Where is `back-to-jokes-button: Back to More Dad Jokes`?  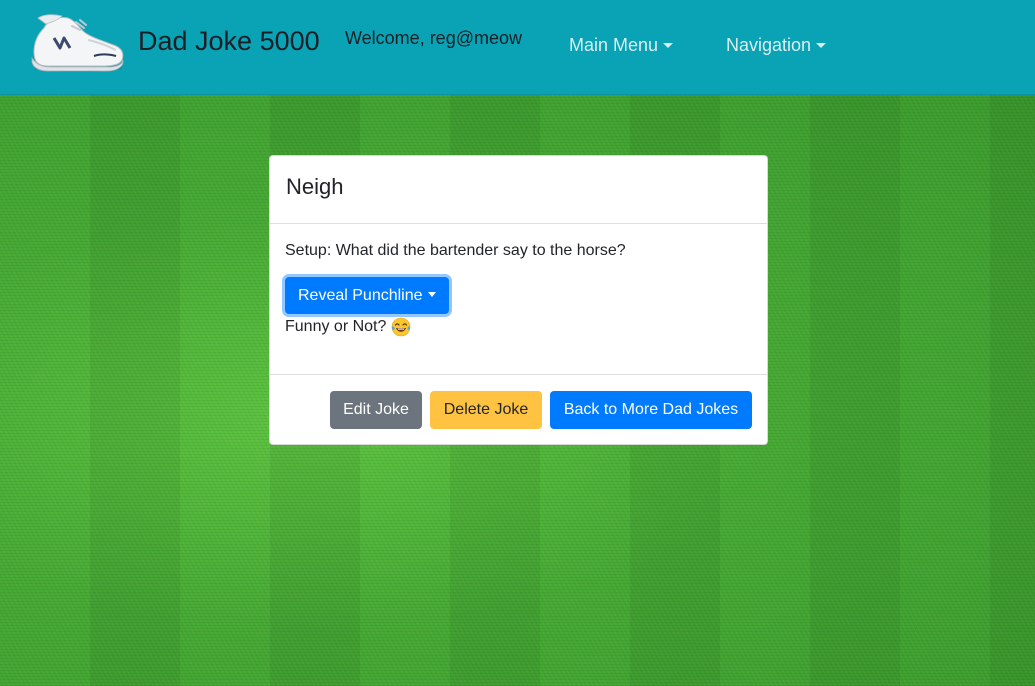 back-to-jokes-button: Back to More Dad Jokes is located at coordinates (651, 410).